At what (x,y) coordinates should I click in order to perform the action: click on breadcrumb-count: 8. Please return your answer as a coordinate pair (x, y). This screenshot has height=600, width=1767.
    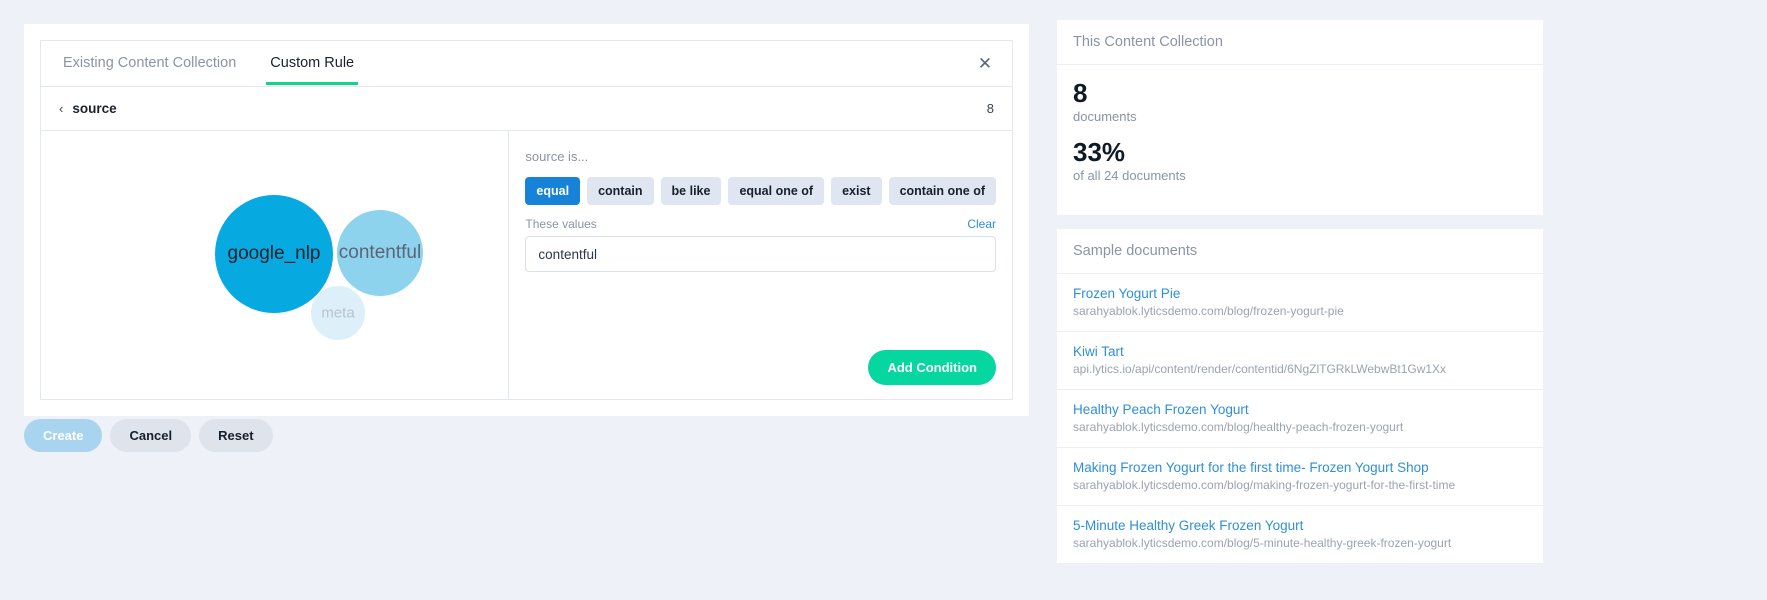
    Looking at the image, I should click on (990, 108).